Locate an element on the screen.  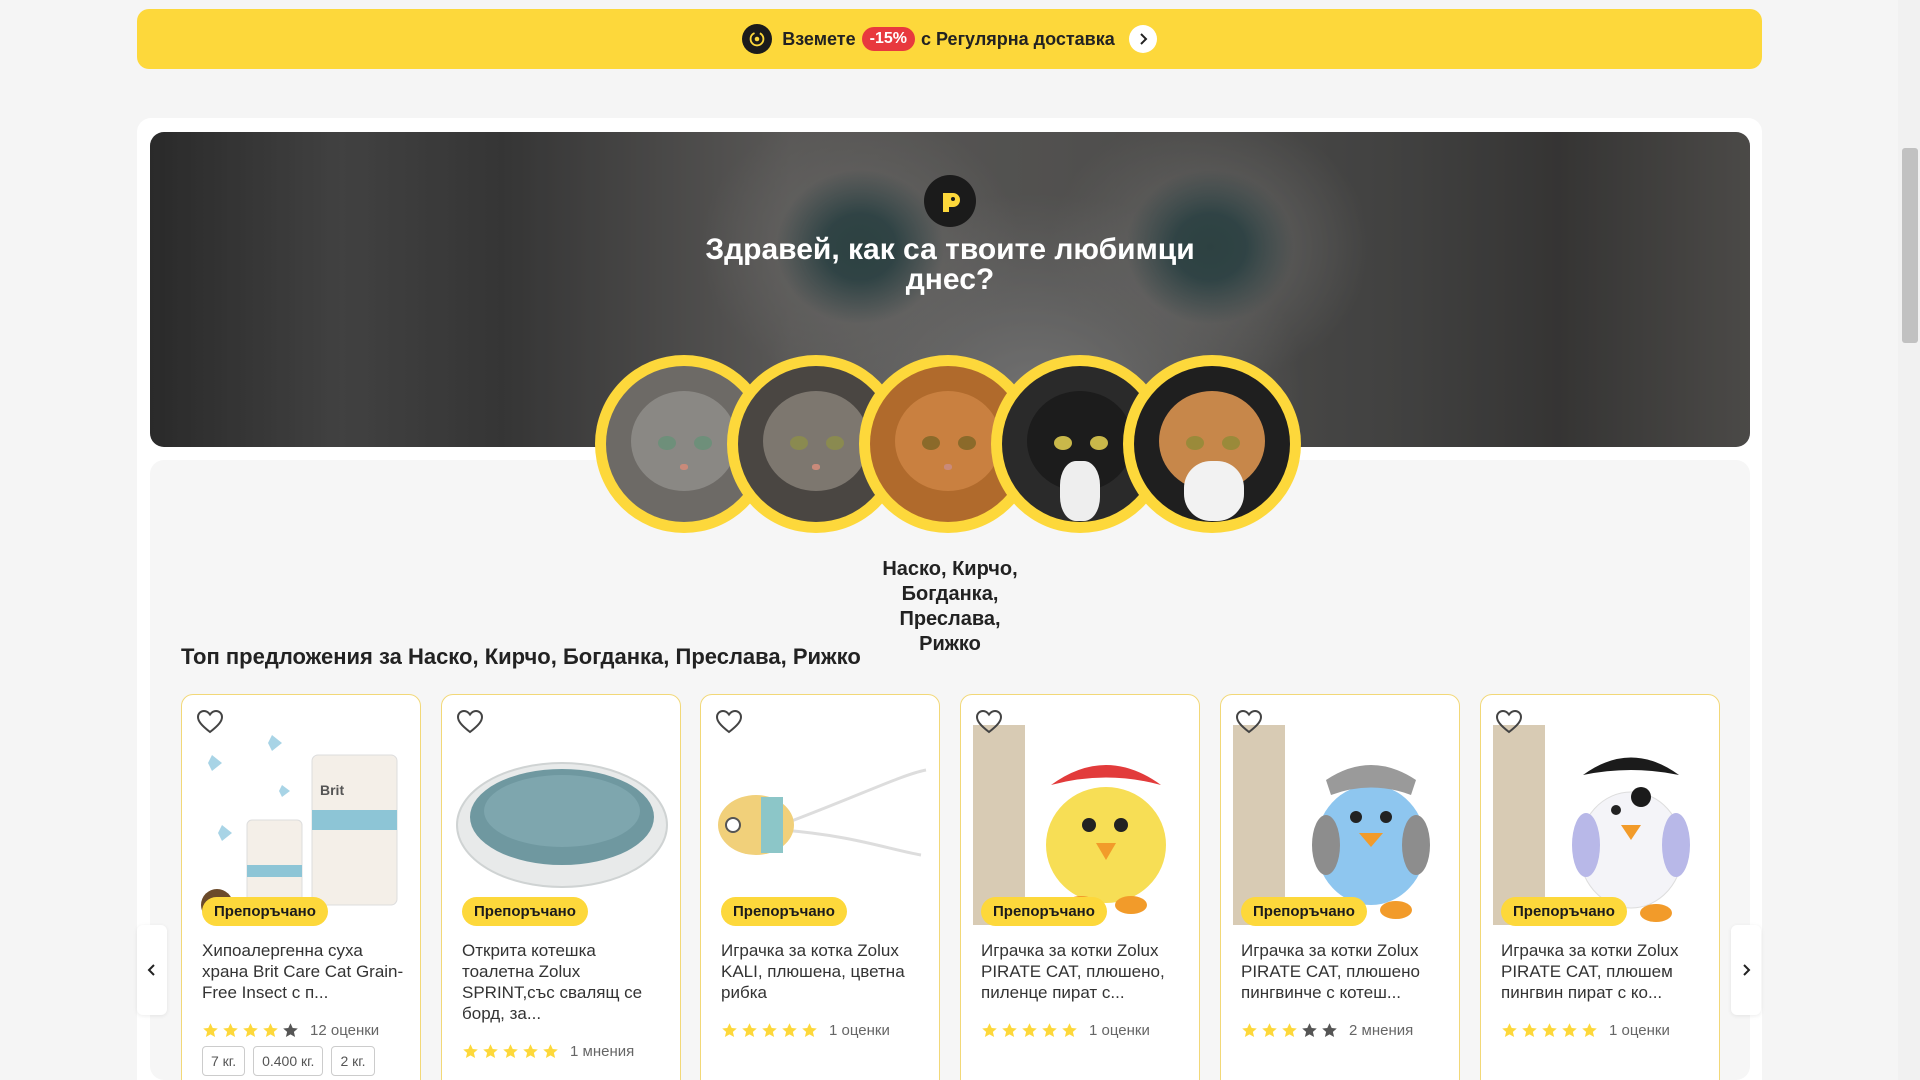
product-rating: 1 мнения is located at coordinates (548, 1051).